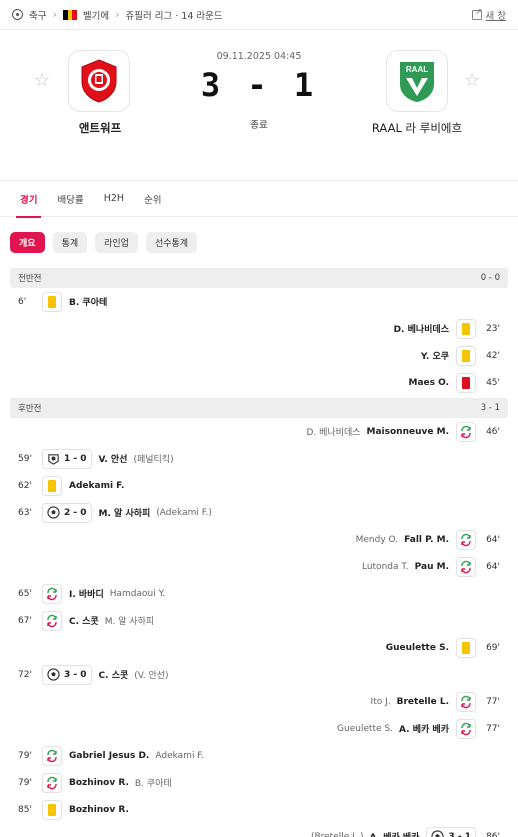  What do you see at coordinates (259, 278) in the screenshot?
I see `first-half-header: 전반전 0 - 0` at bounding box center [259, 278].